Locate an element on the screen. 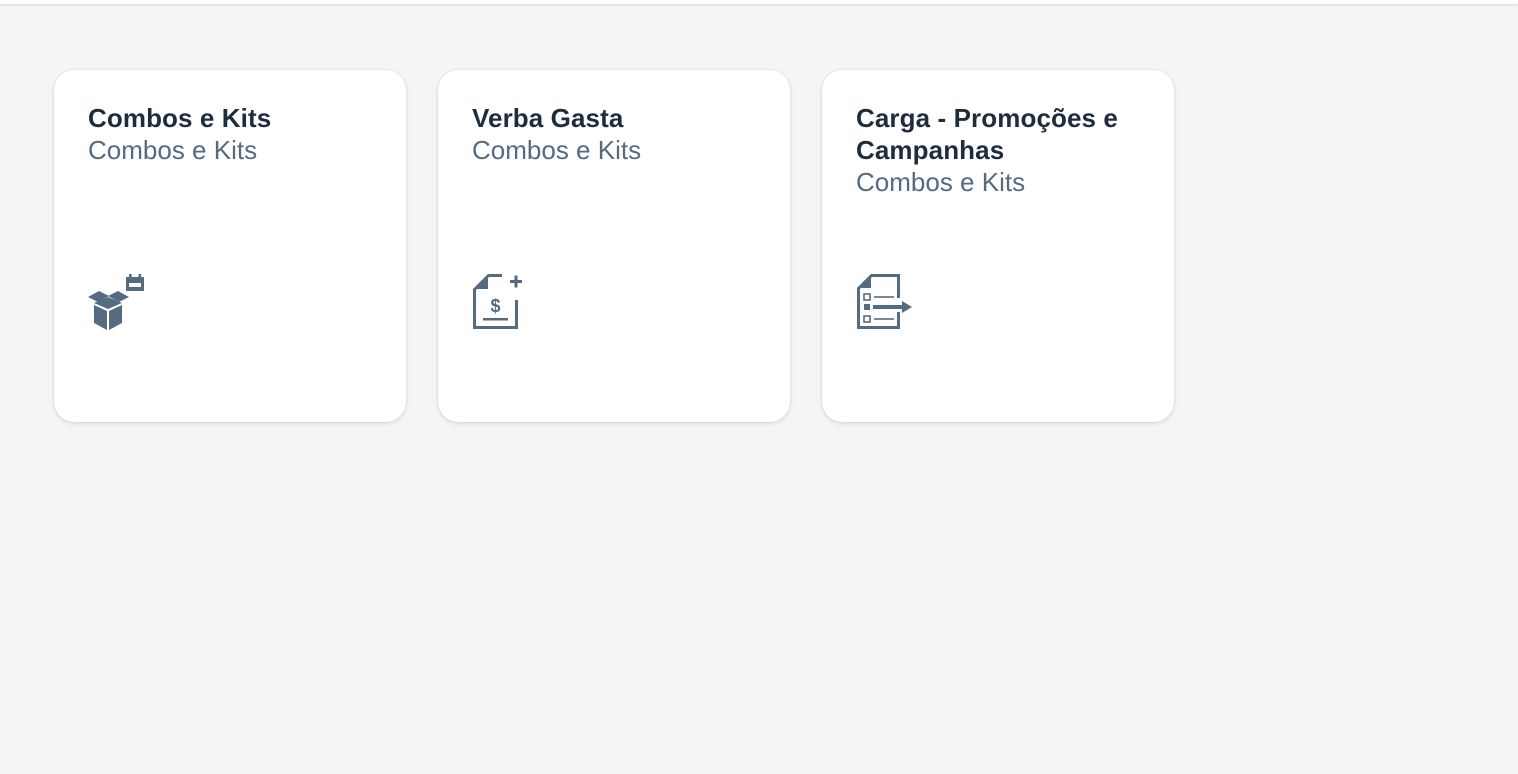  tile-verba-gasta: Verba Gasta Combos e Kits $ is located at coordinates (614, 246).